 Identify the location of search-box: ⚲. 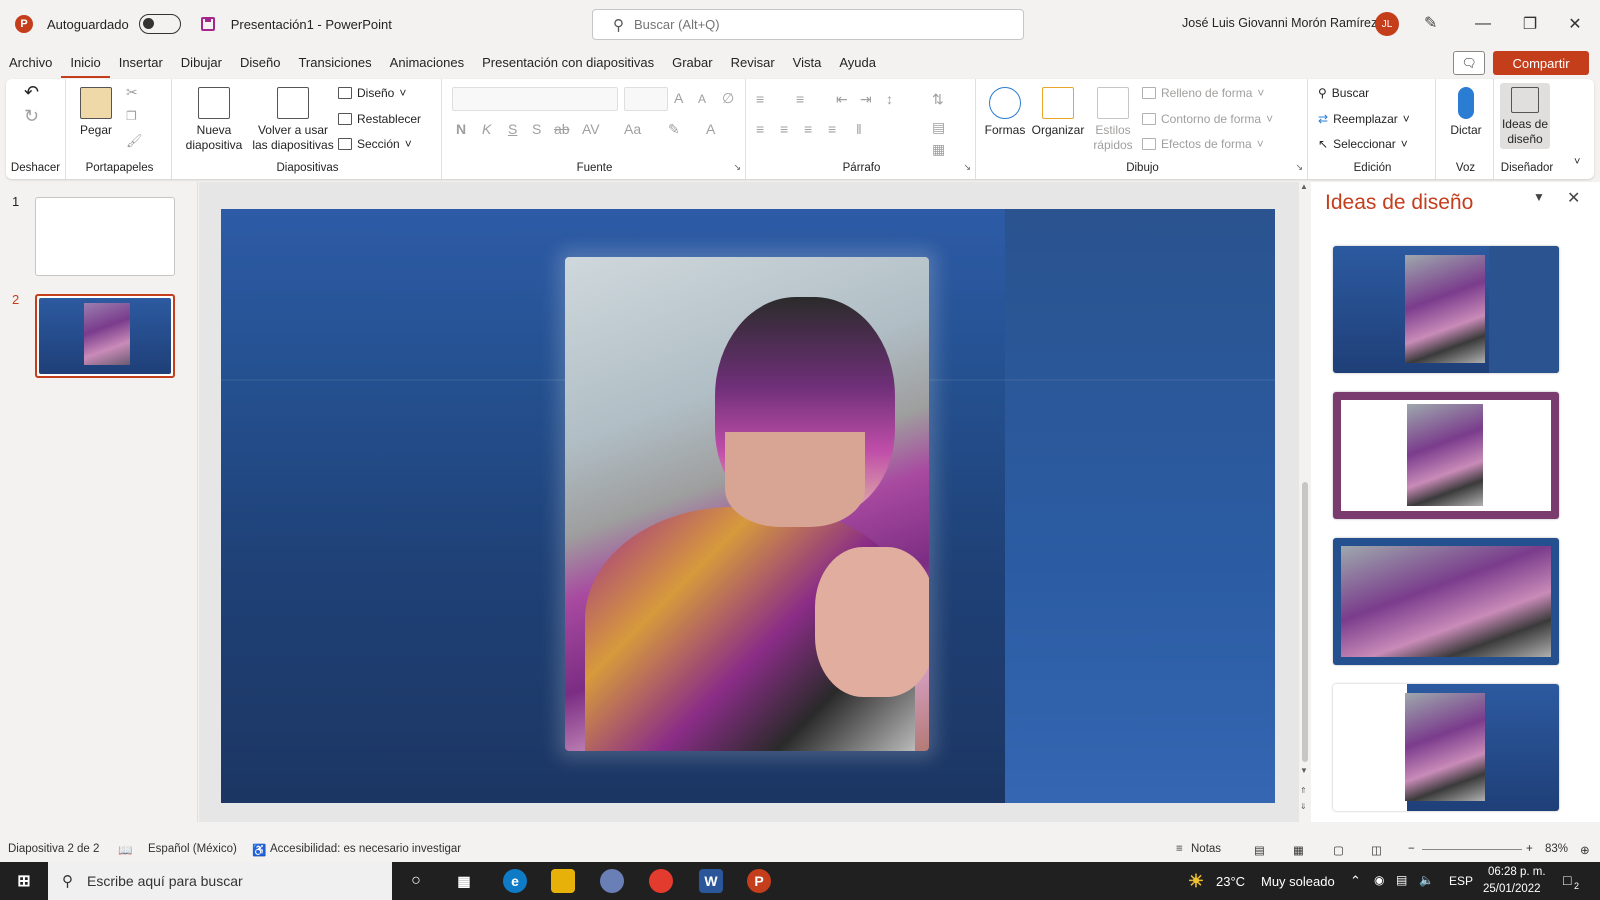
(808, 24).